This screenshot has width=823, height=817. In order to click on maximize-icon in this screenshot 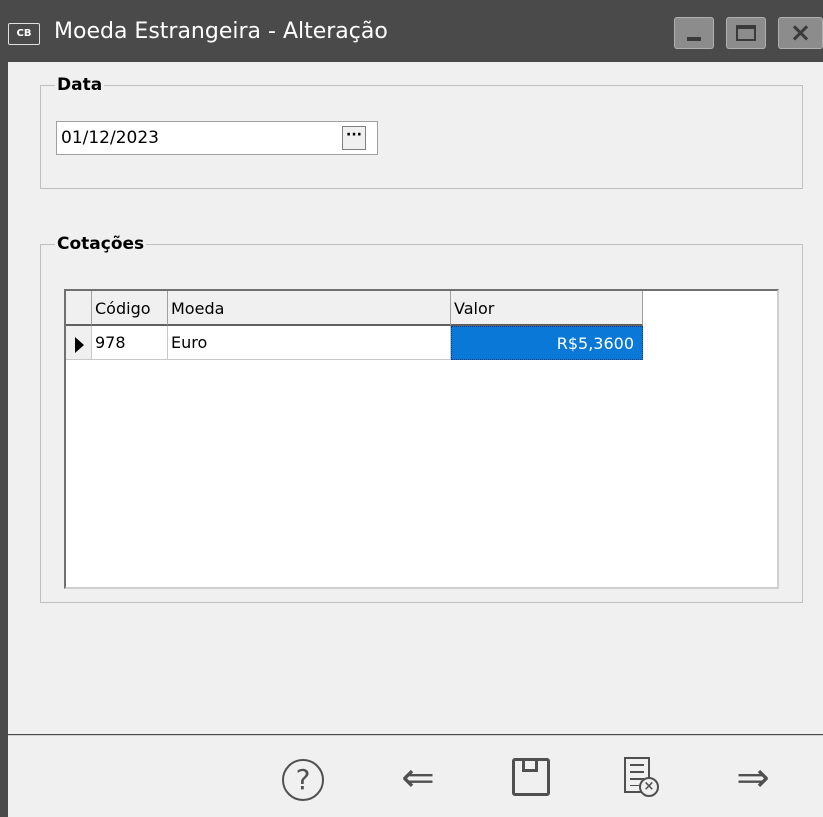, I will do `click(746, 33)`.